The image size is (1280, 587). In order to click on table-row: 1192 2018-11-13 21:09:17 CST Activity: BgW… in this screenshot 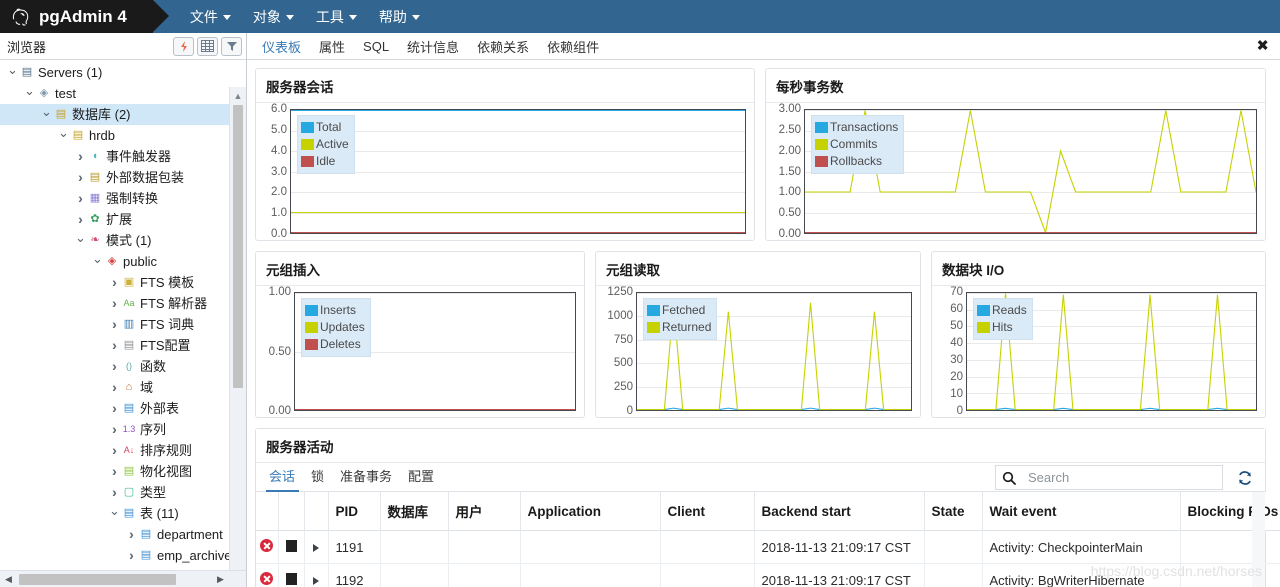, I will do `click(768, 575)`.